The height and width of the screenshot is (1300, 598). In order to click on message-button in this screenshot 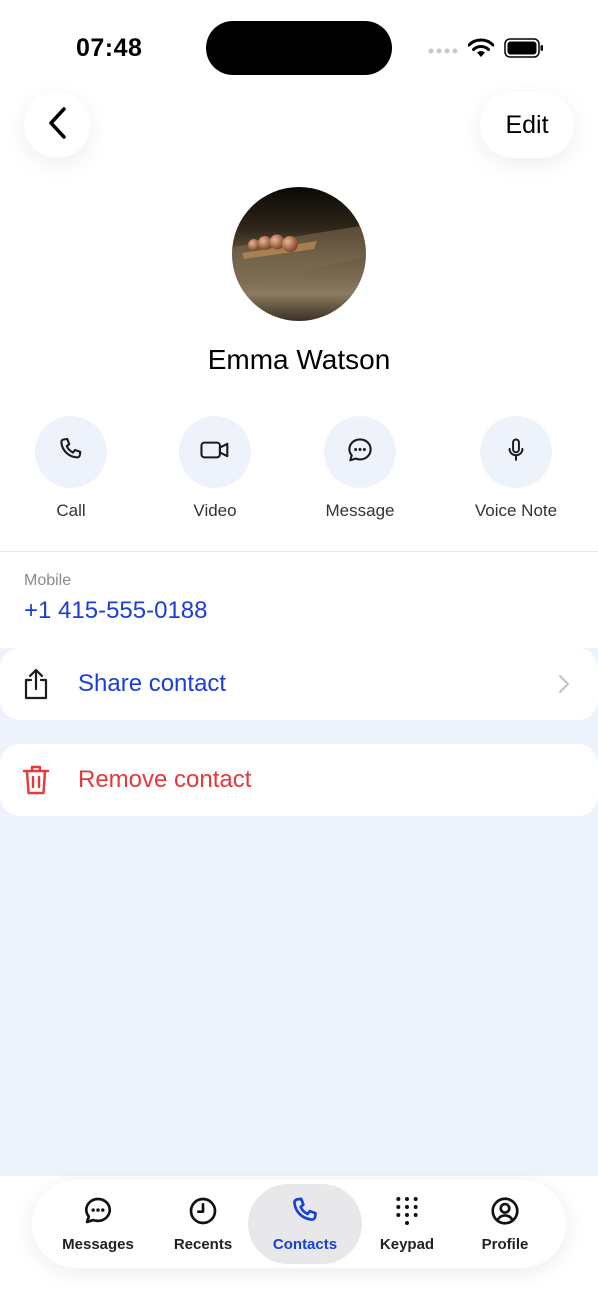, I will do `click(360, 452)`.